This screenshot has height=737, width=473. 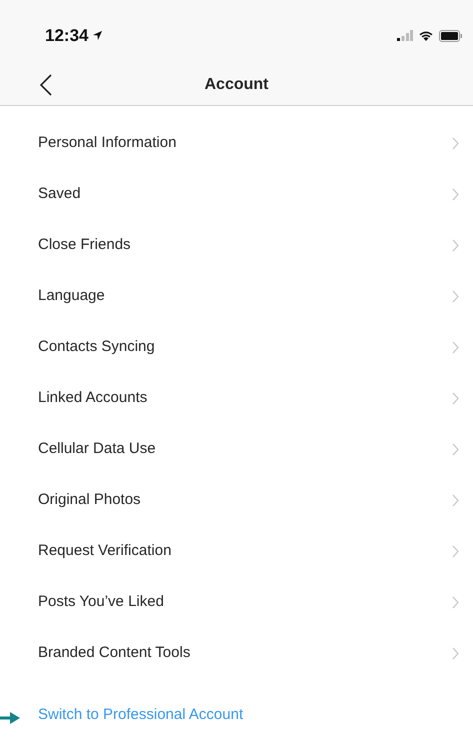 I want to click on signal-icon, so click(x=405, y=35).